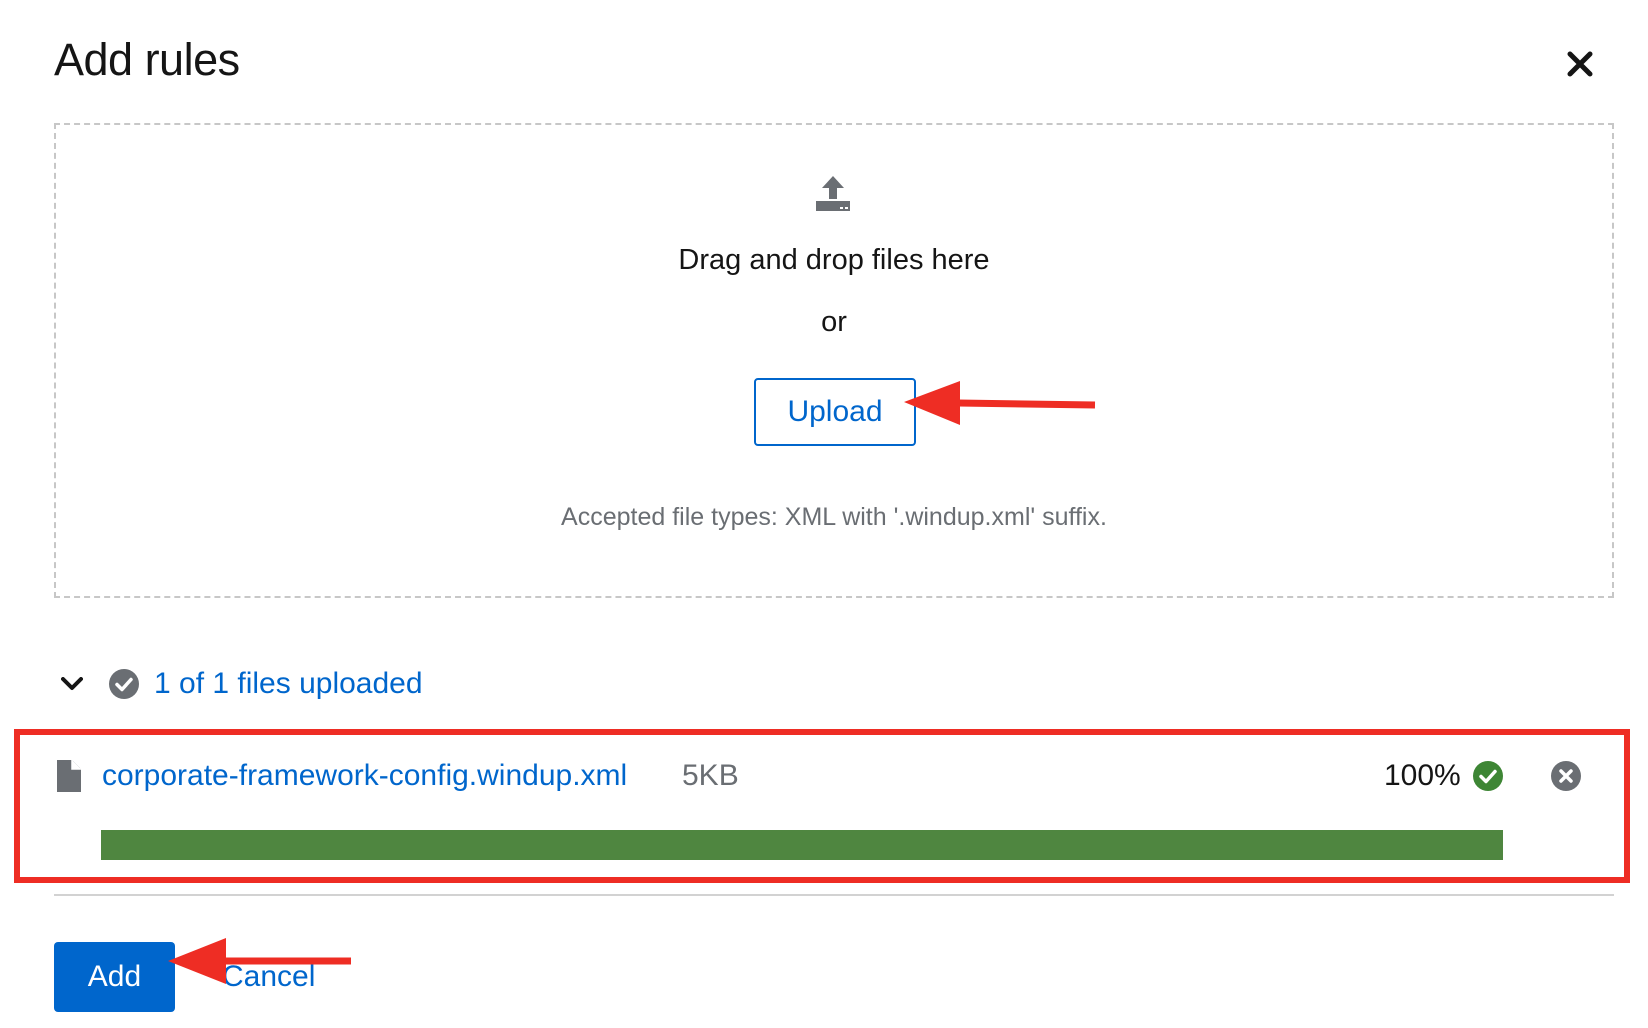 This screenshot has height=1028, width=1648. Describe the element at coordinates (834, 322) in the screenshot. I see `or-text: or` at that location.